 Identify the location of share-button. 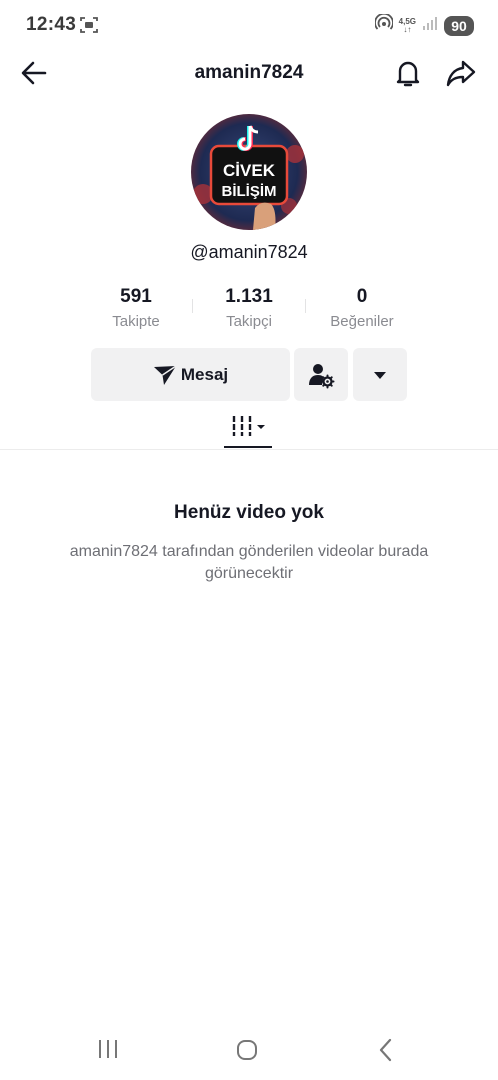
(461, 73).